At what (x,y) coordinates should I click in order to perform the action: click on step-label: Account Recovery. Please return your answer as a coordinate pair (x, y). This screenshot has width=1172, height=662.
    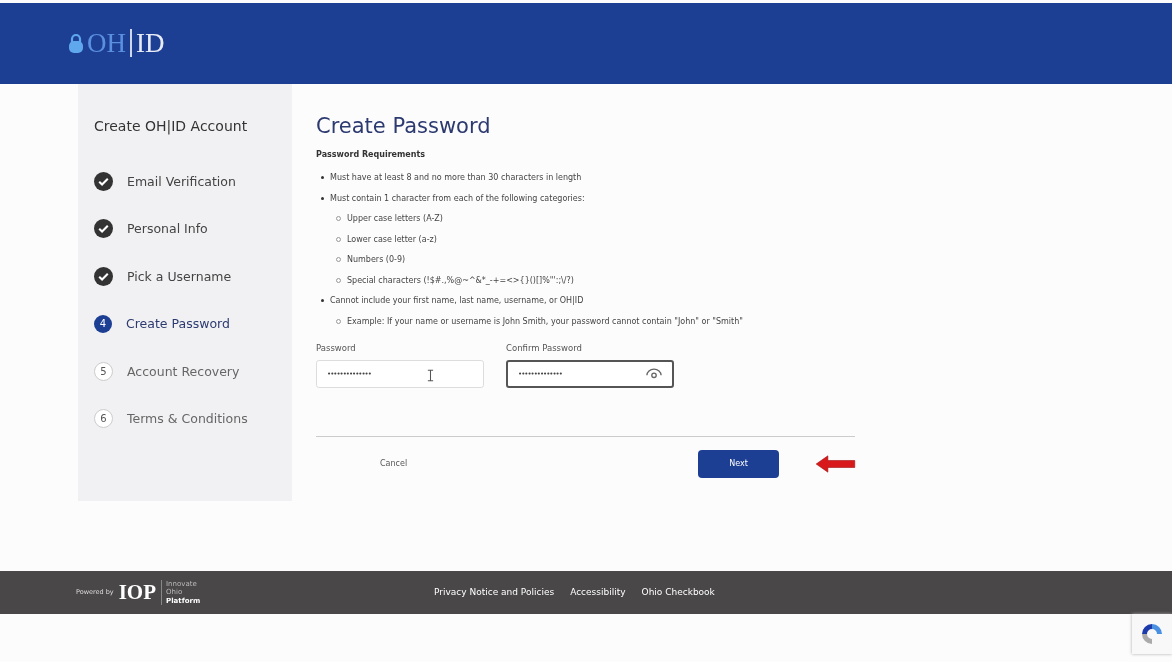
    Looking at the image, I should click on (183, 371).